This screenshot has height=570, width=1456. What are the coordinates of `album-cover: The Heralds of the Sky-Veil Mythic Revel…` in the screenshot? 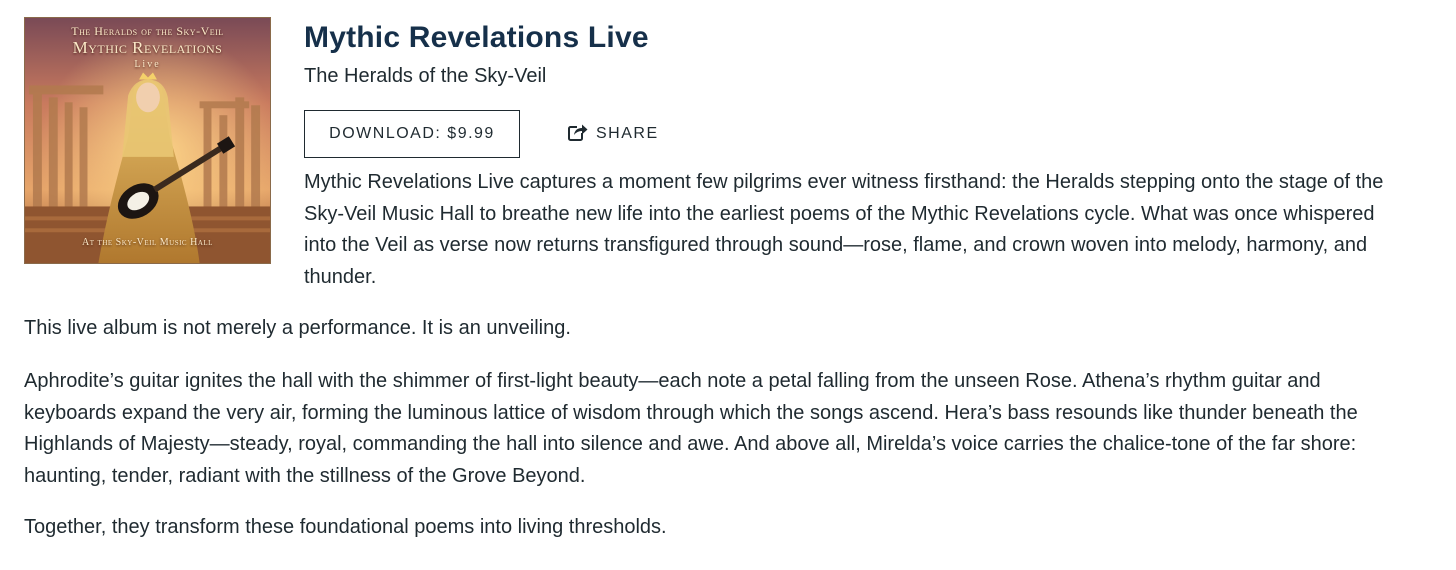 It's located at (147, 140).